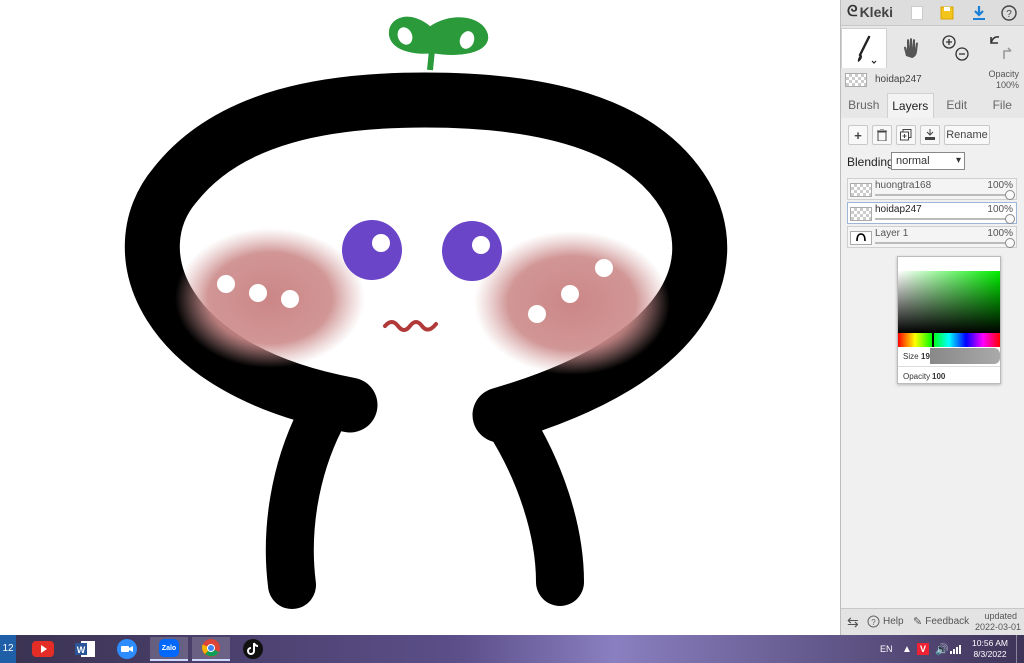 This screenshot has height=663, width=1024. What do you see at coordinates (932, 80) in the screenshot?
I see `current-layer-info: hoidap247 Opacity 100%` at bounding box center [932, 80].